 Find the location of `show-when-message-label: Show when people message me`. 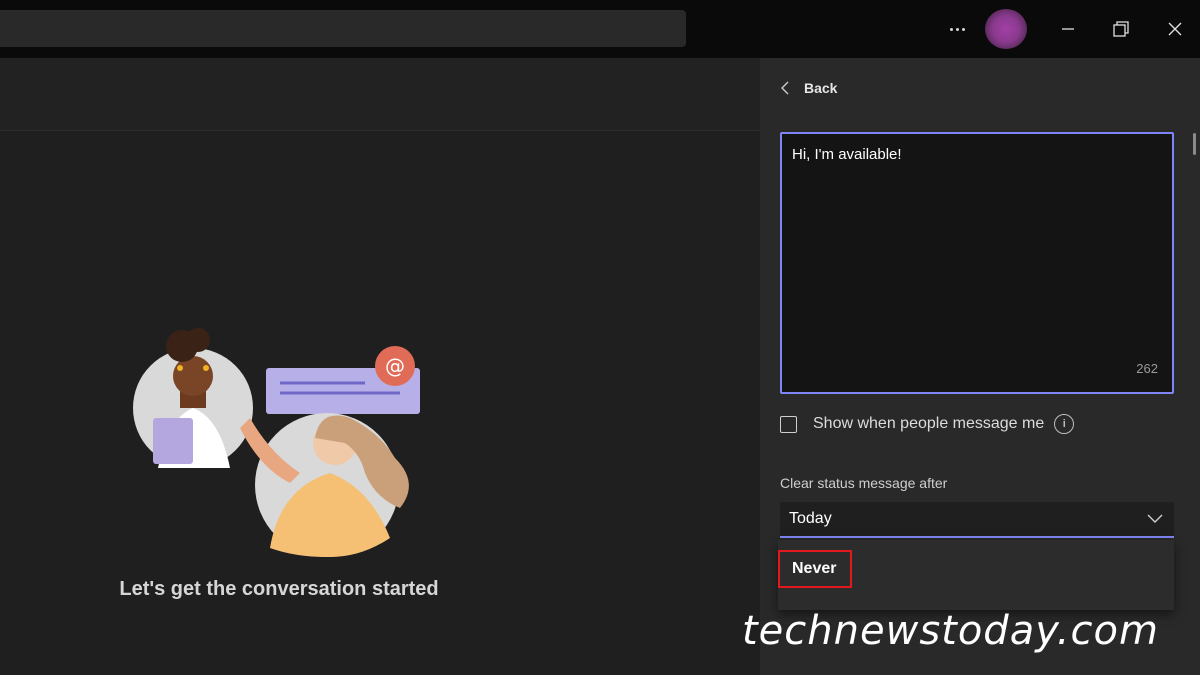

show-when-message-label: Show when people message me is located at coordinates (929, 423).